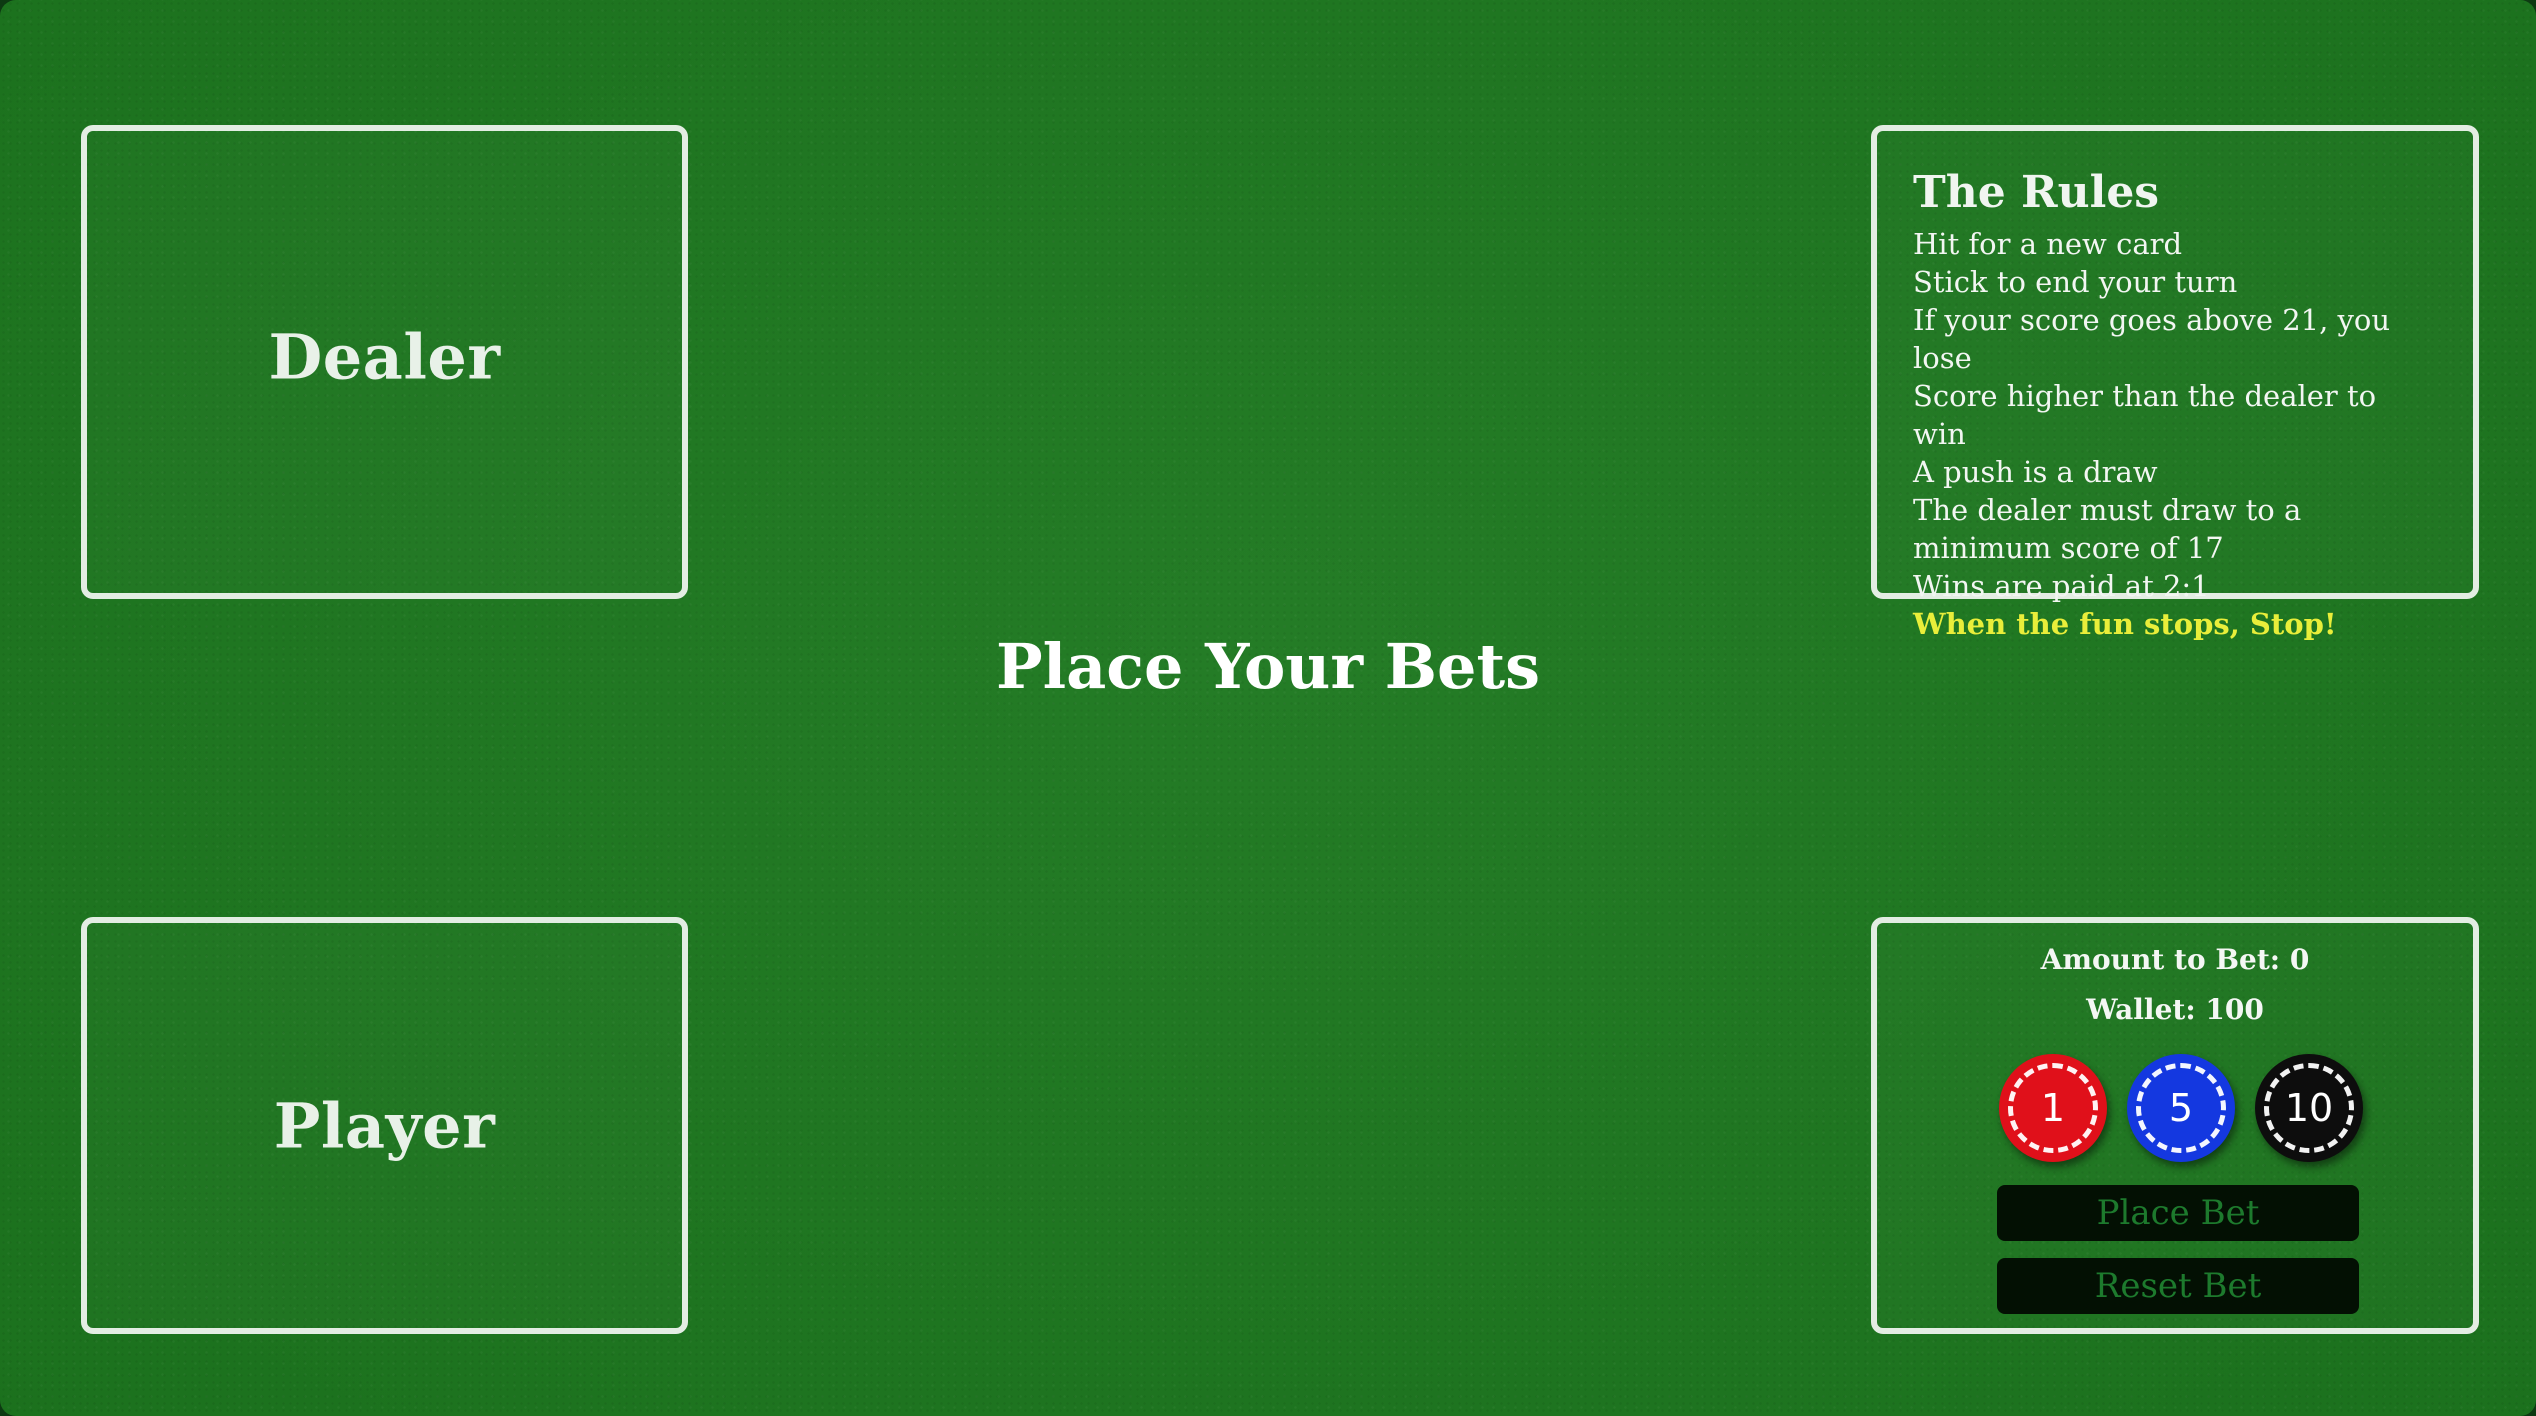  I want to click on rule-item: Score higher than the dealer to win, so click(2145, 415).